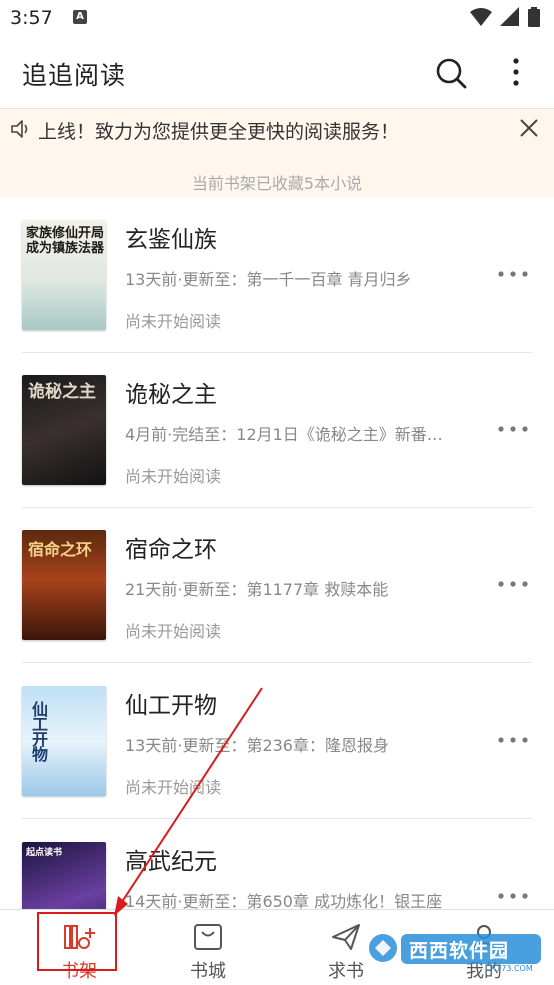 The image size is (554, 985). What do you see at coordinates (277, 72) in the screenshot?
I see `app-bar: 追追阅读` at bounding box center [277, 72].